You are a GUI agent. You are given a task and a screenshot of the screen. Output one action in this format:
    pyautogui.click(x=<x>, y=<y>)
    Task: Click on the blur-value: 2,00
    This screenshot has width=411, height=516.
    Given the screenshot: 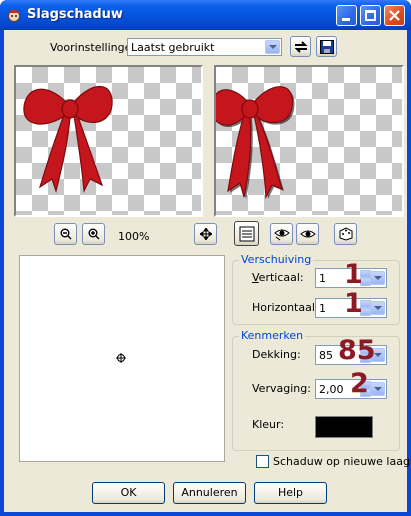 What is the action you would take?
    pyautogui.click(x=331, y=389)
    